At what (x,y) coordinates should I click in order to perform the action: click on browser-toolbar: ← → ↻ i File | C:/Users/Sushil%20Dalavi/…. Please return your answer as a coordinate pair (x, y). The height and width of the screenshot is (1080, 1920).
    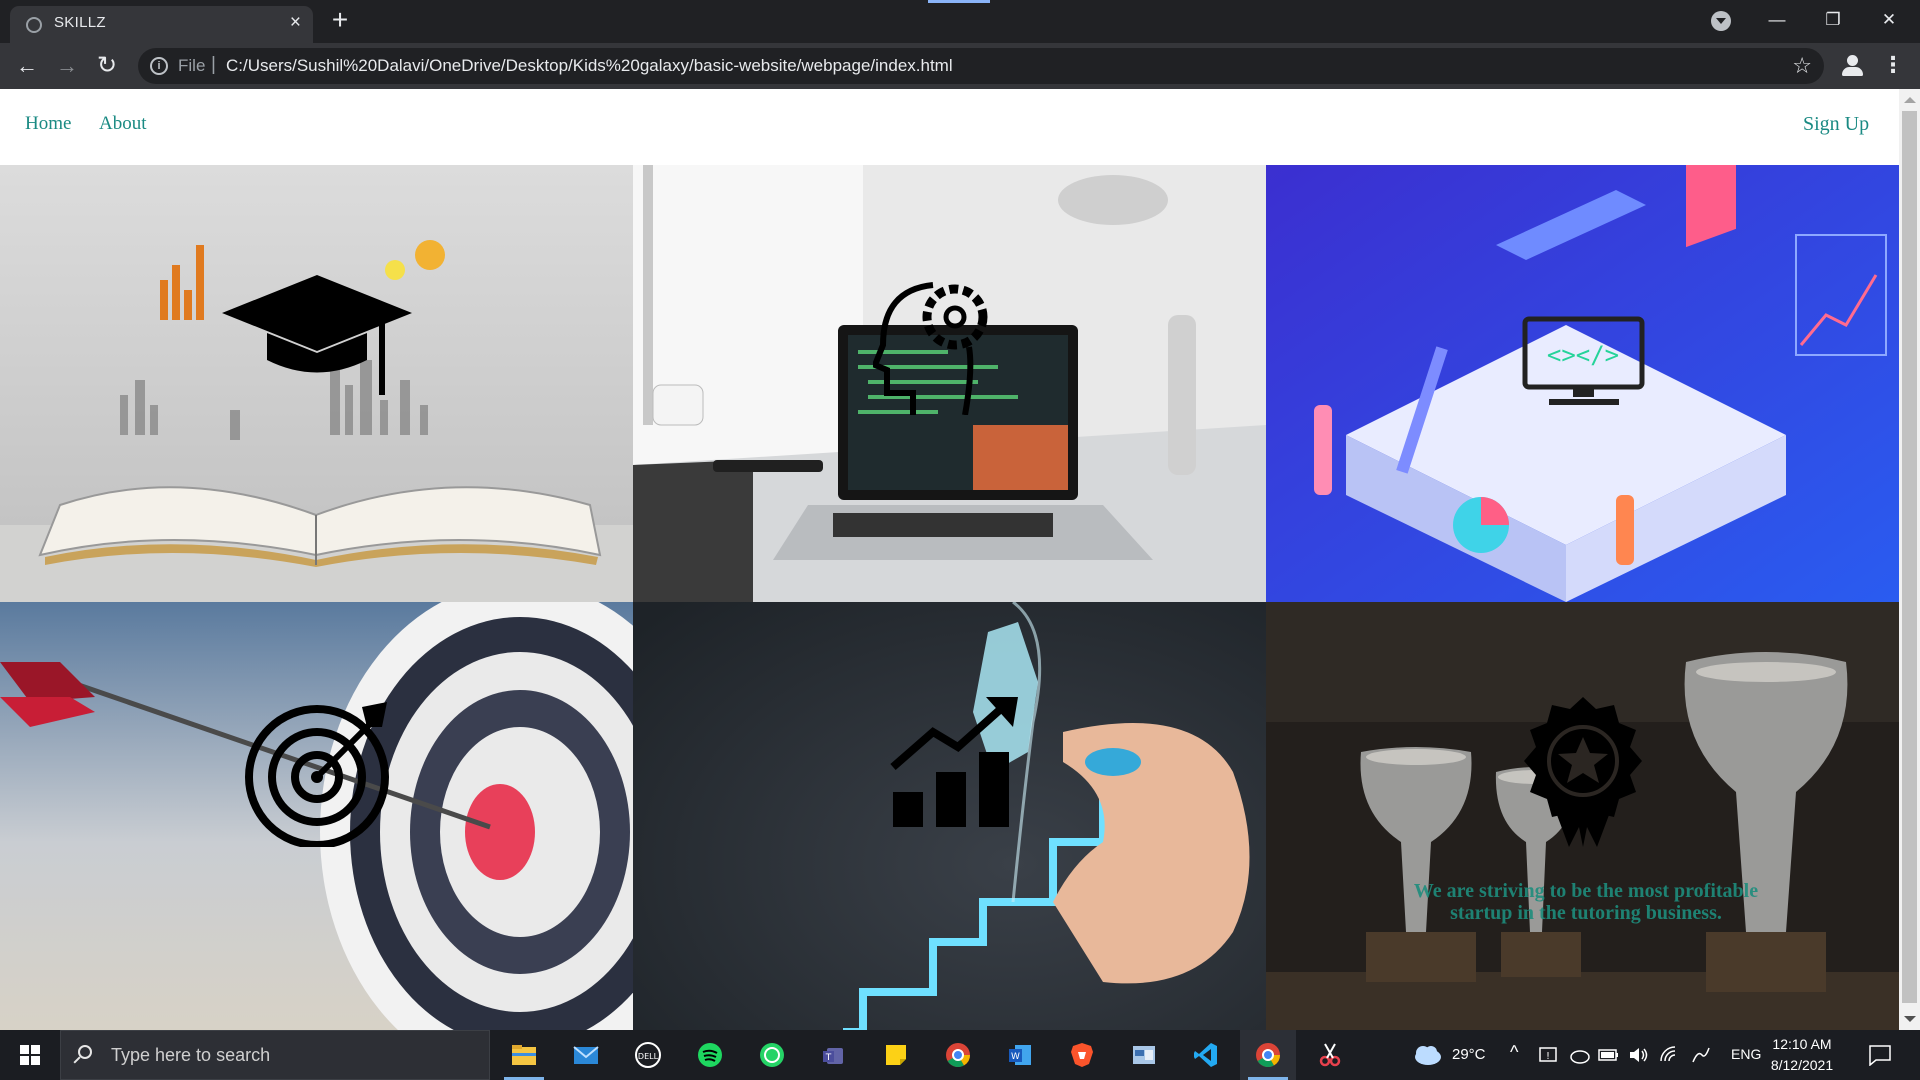
    Looking at the image, I should click on (960, 66).